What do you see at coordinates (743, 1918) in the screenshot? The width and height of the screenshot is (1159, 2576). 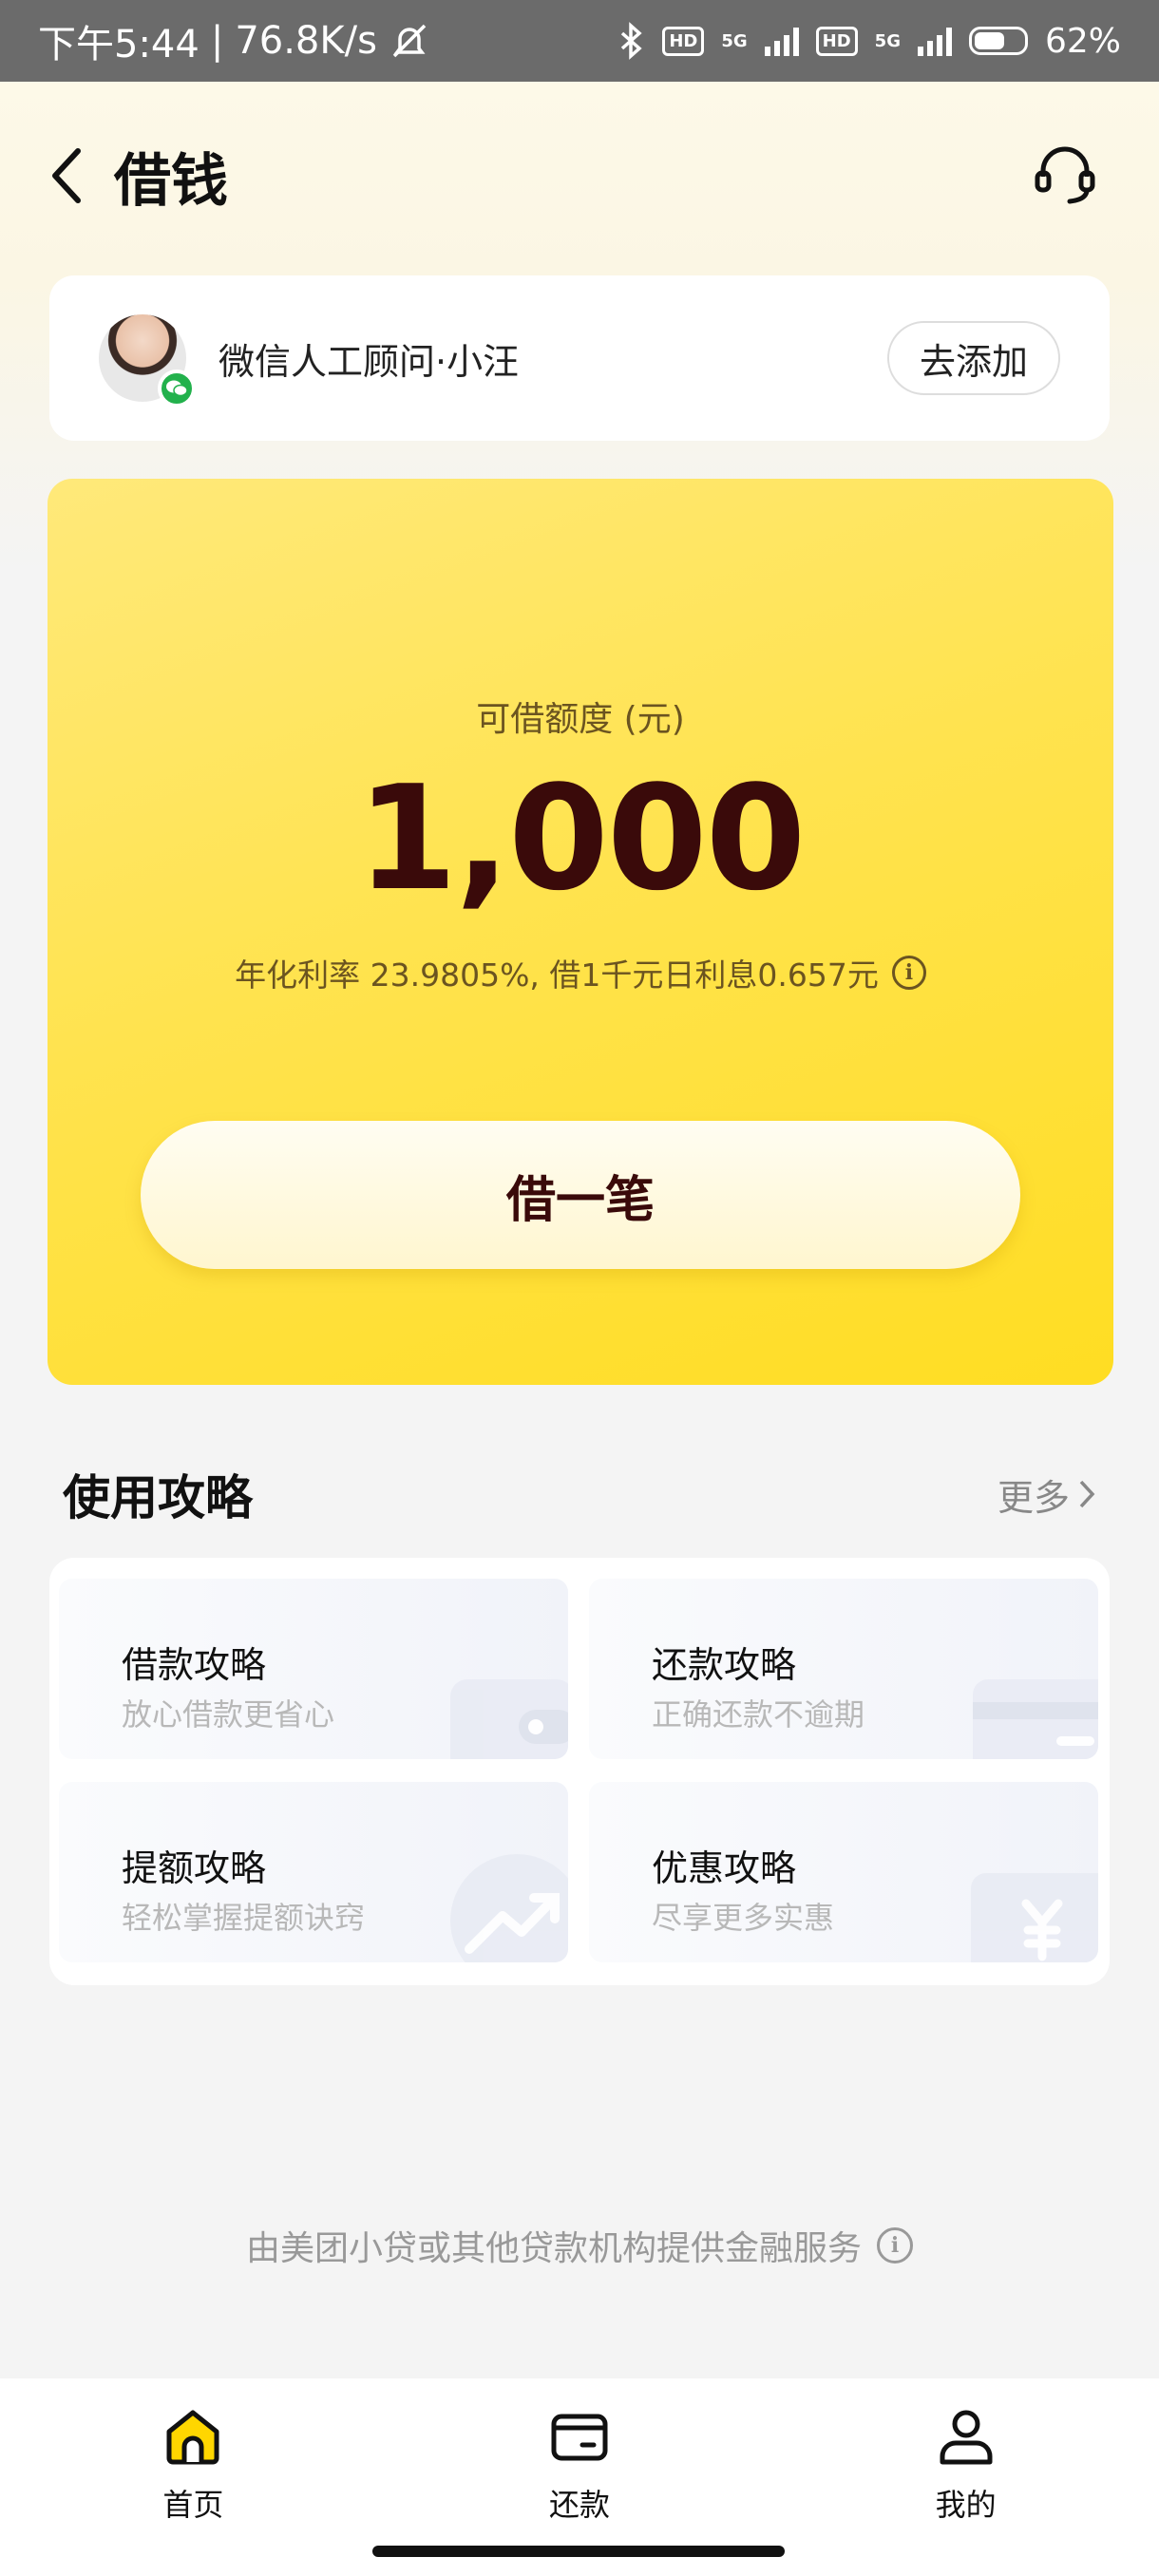 I see `guide-item-subtitle: 尽享更多实惠` at bounding box center [743, 1918].